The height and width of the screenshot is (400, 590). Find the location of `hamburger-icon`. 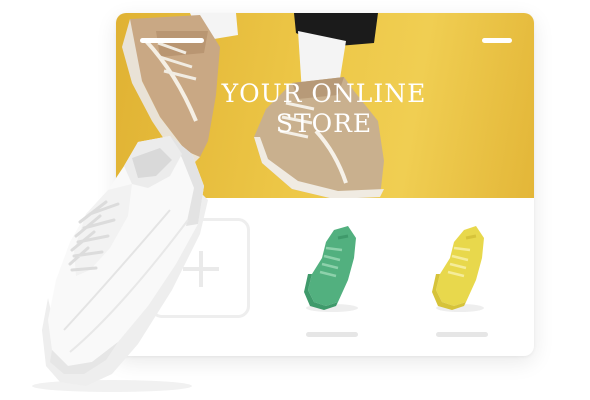

hamburger-icon is located at coordinates (172, 40).